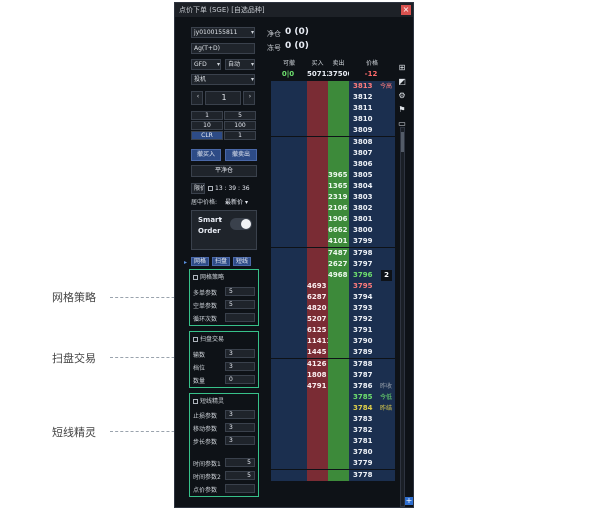 The image size is (601, 510). I want to click on ladder-row: 2319 3803, so click(333, 197).